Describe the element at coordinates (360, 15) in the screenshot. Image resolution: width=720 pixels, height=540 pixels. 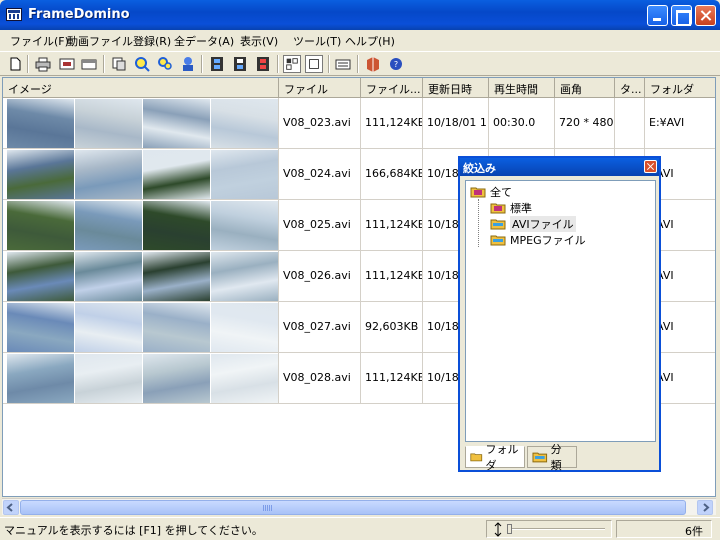
I see `title-bar: FrameDomino` at that location.